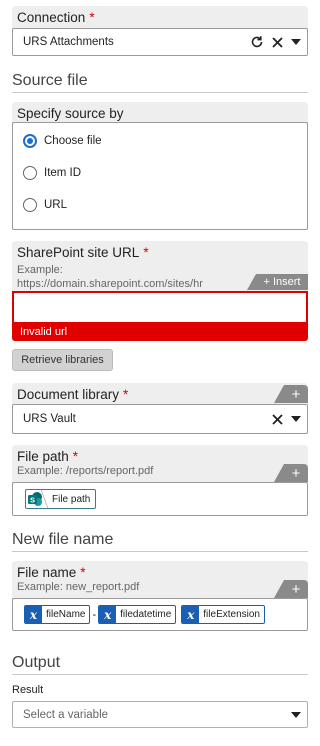  Describe the element at coordinates (48, 456) in the screenshot. I see `file-path-label: File path *` at that location.